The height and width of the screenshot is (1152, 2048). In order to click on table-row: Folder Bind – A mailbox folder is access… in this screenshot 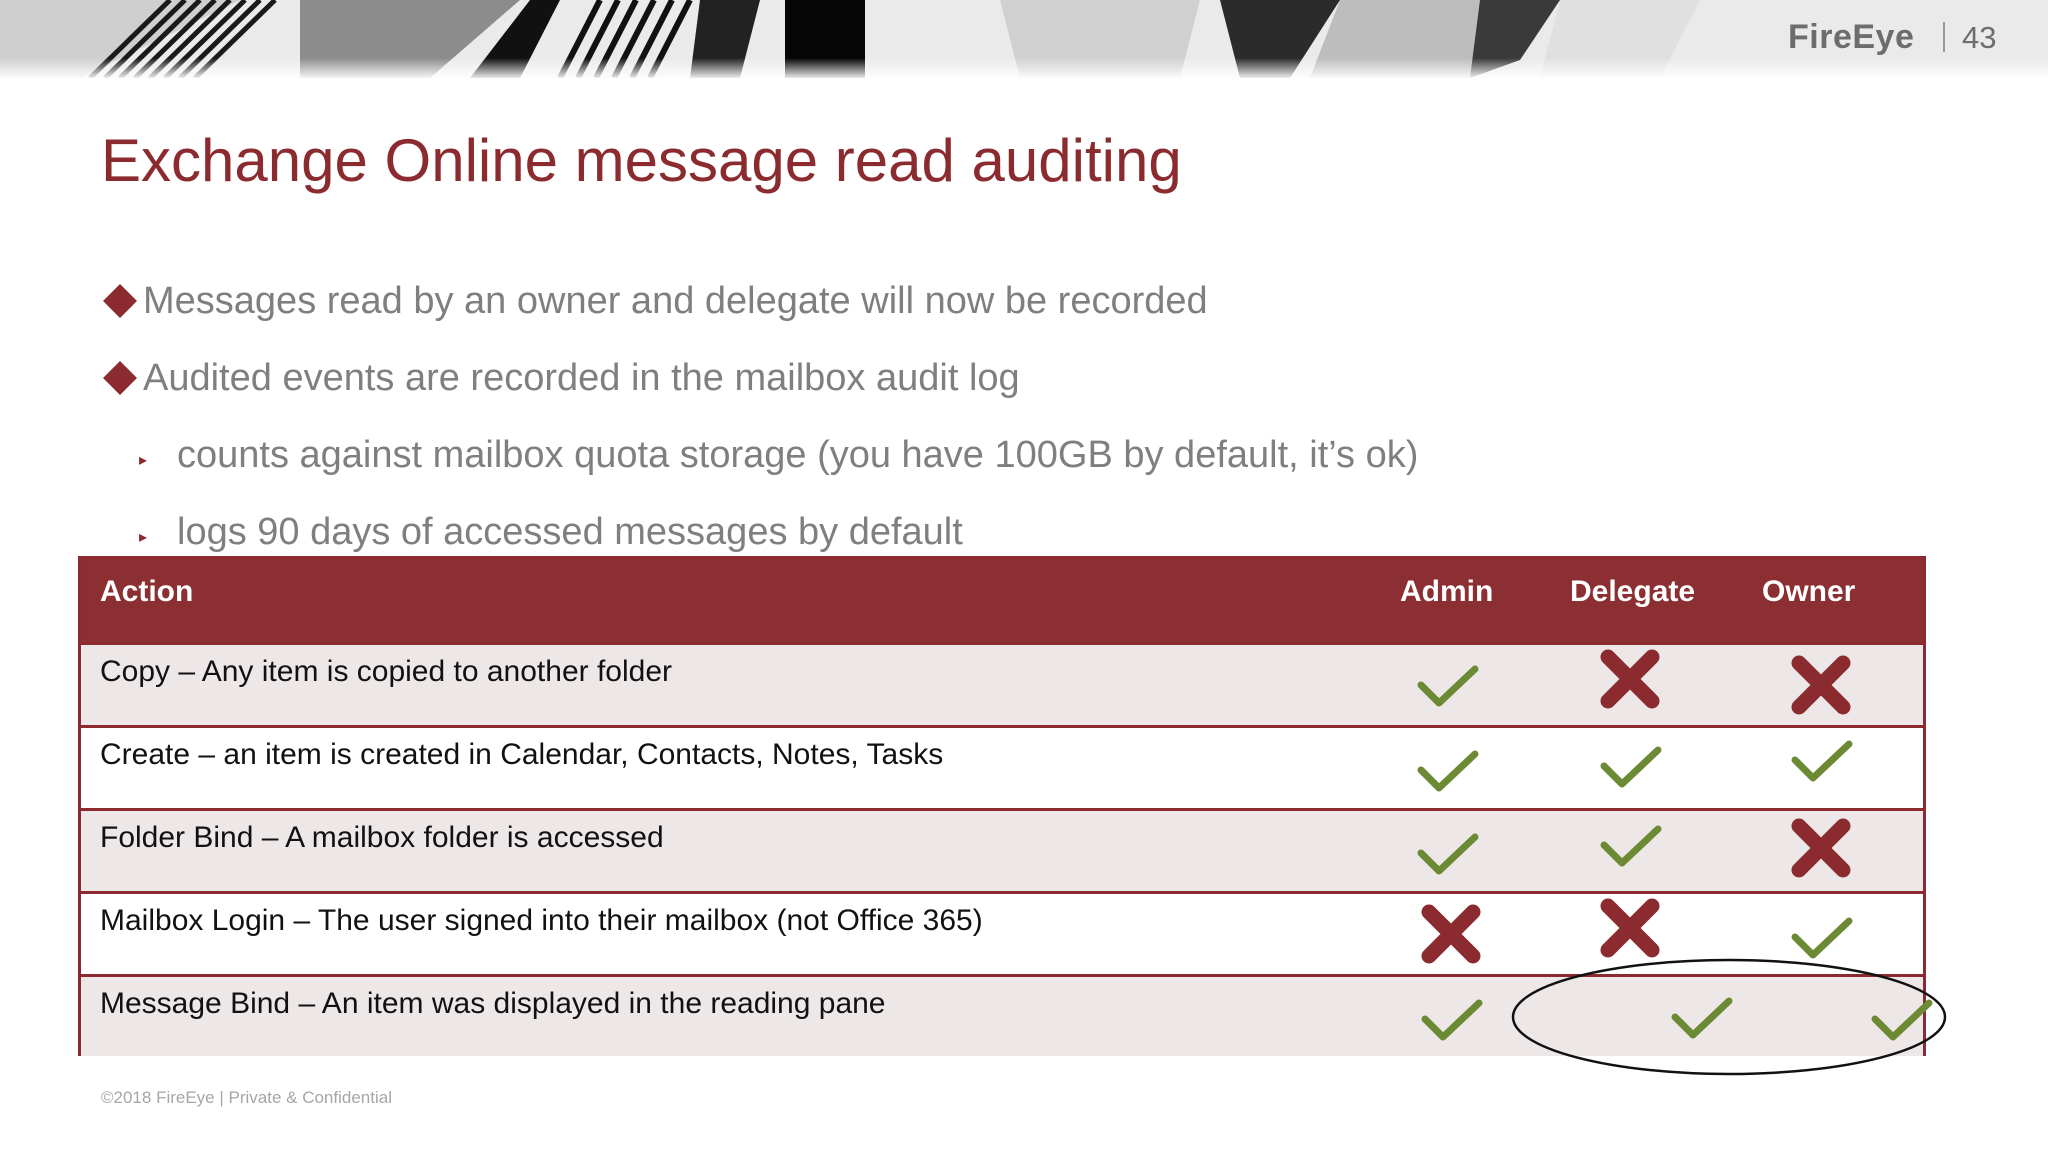, I will do `click(1002, 849)`.